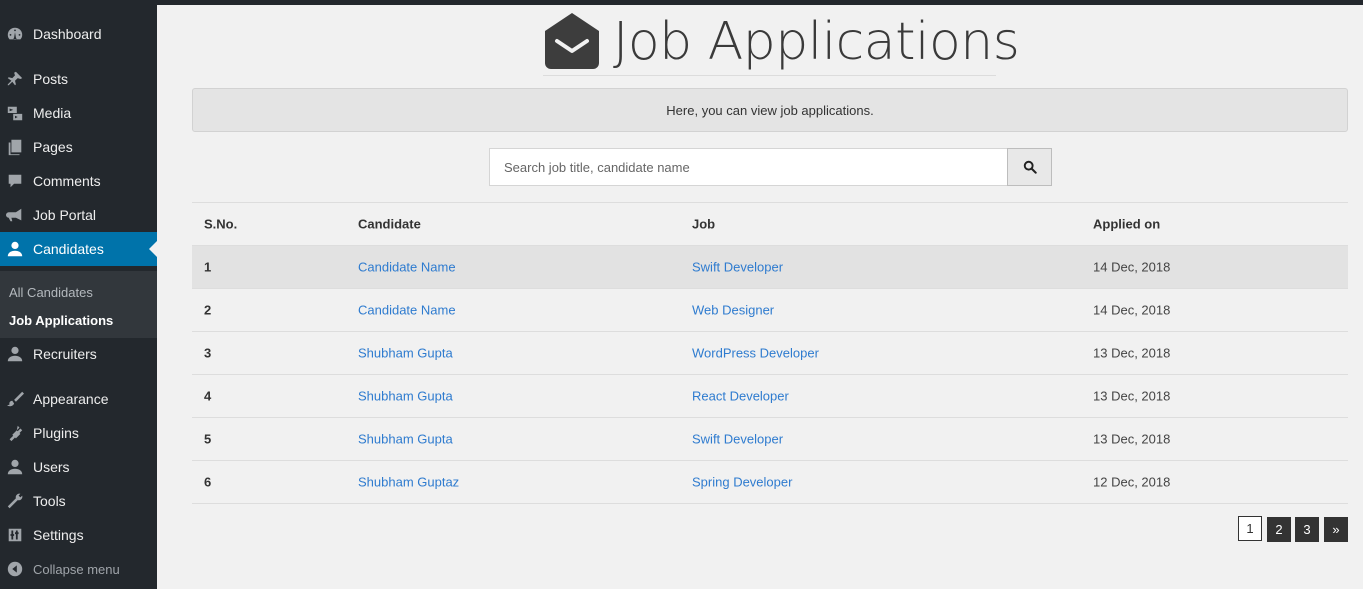  Describe the element at coordinates (208, 396) in the screenshot. I see `row-sno: 4` at that location.